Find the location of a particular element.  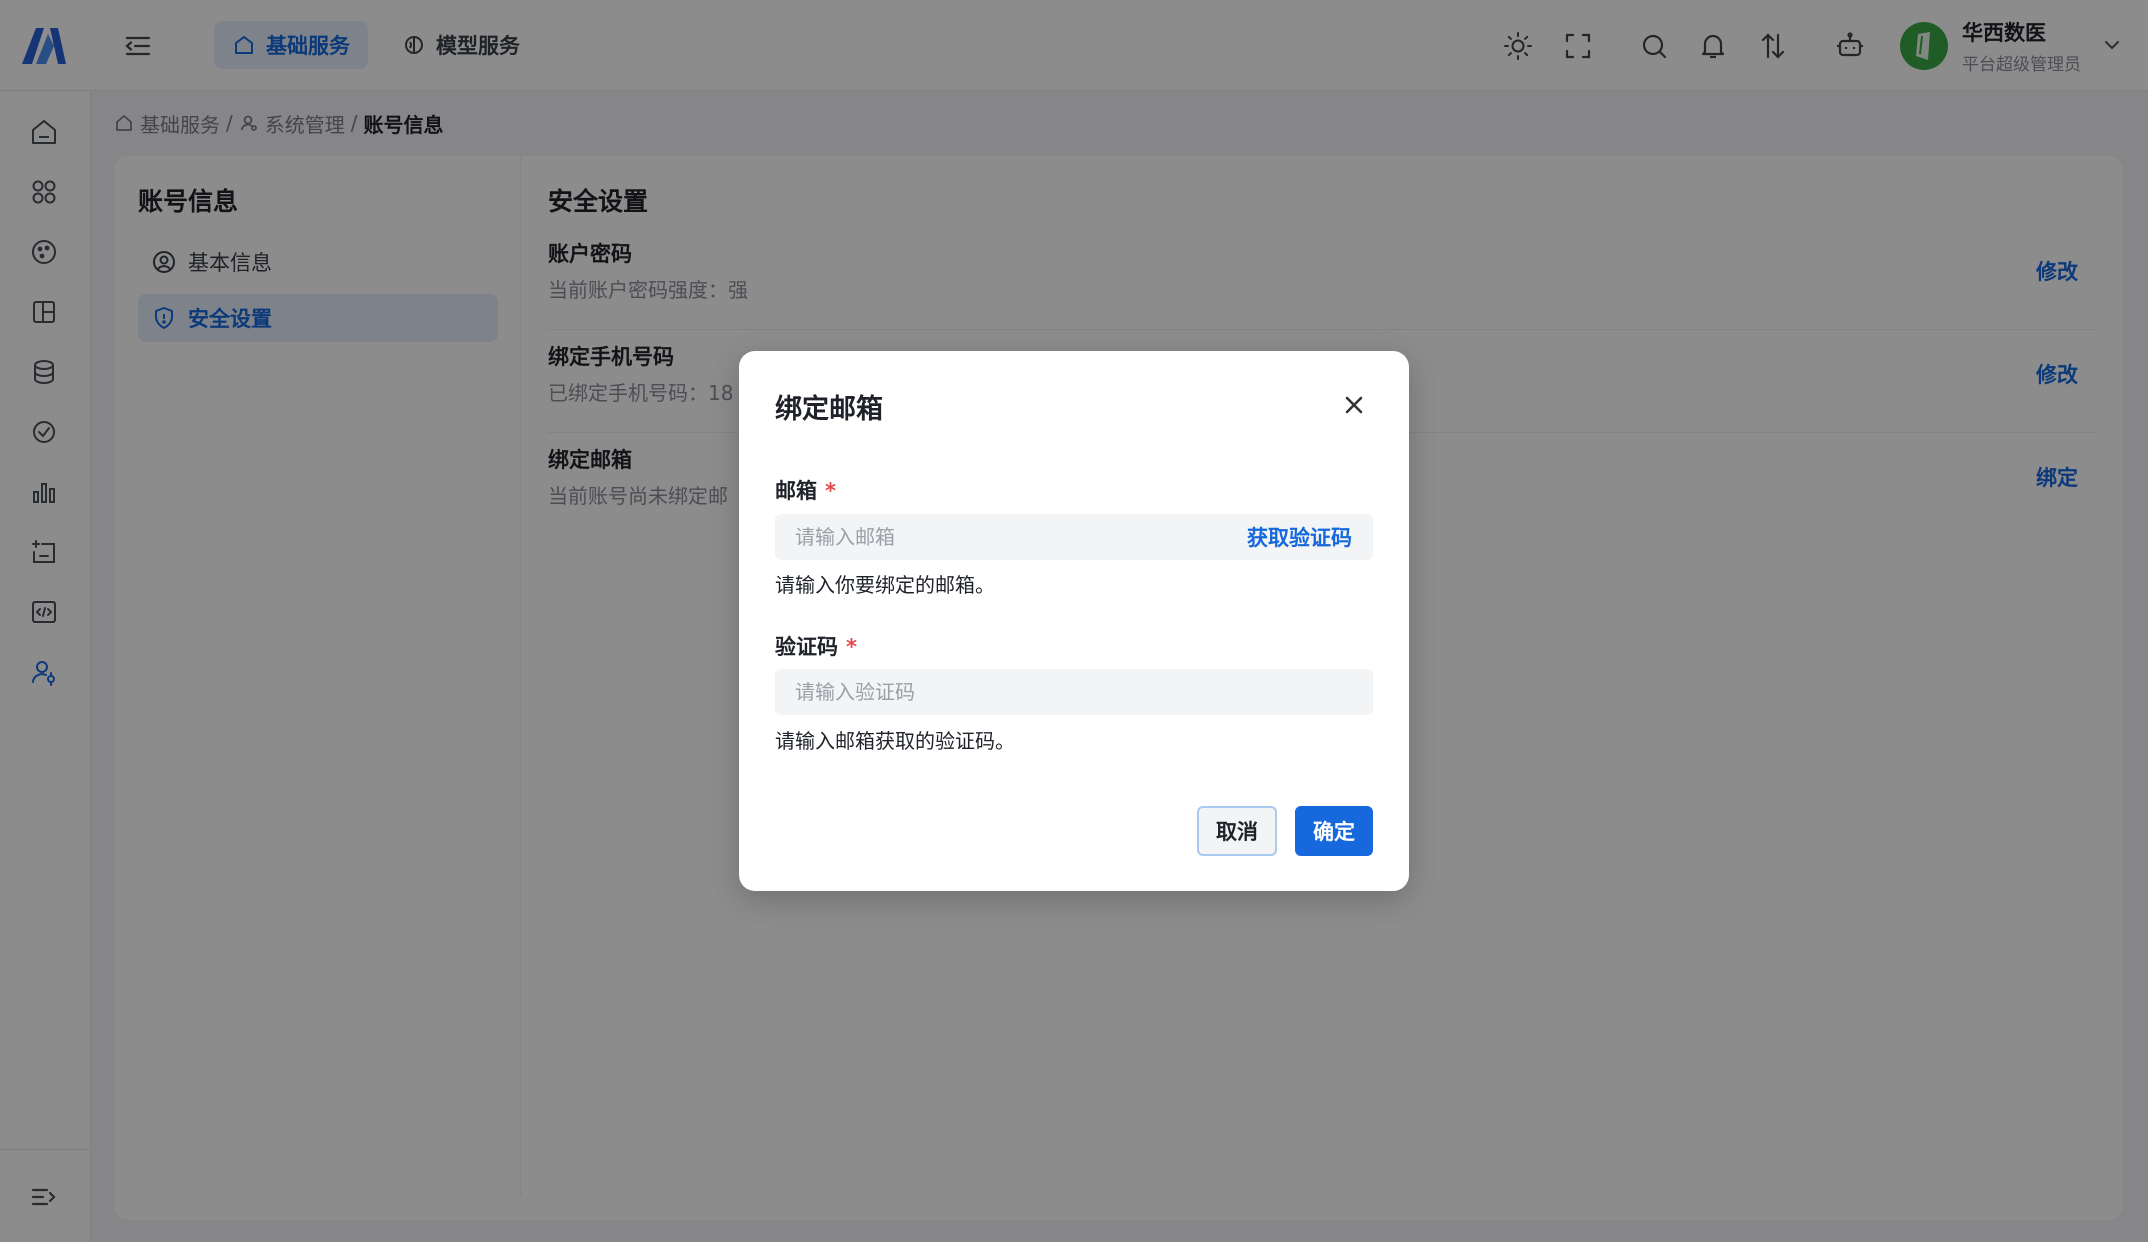

get-code-button: 获取验证码 is located at coordinates (1299, 537).